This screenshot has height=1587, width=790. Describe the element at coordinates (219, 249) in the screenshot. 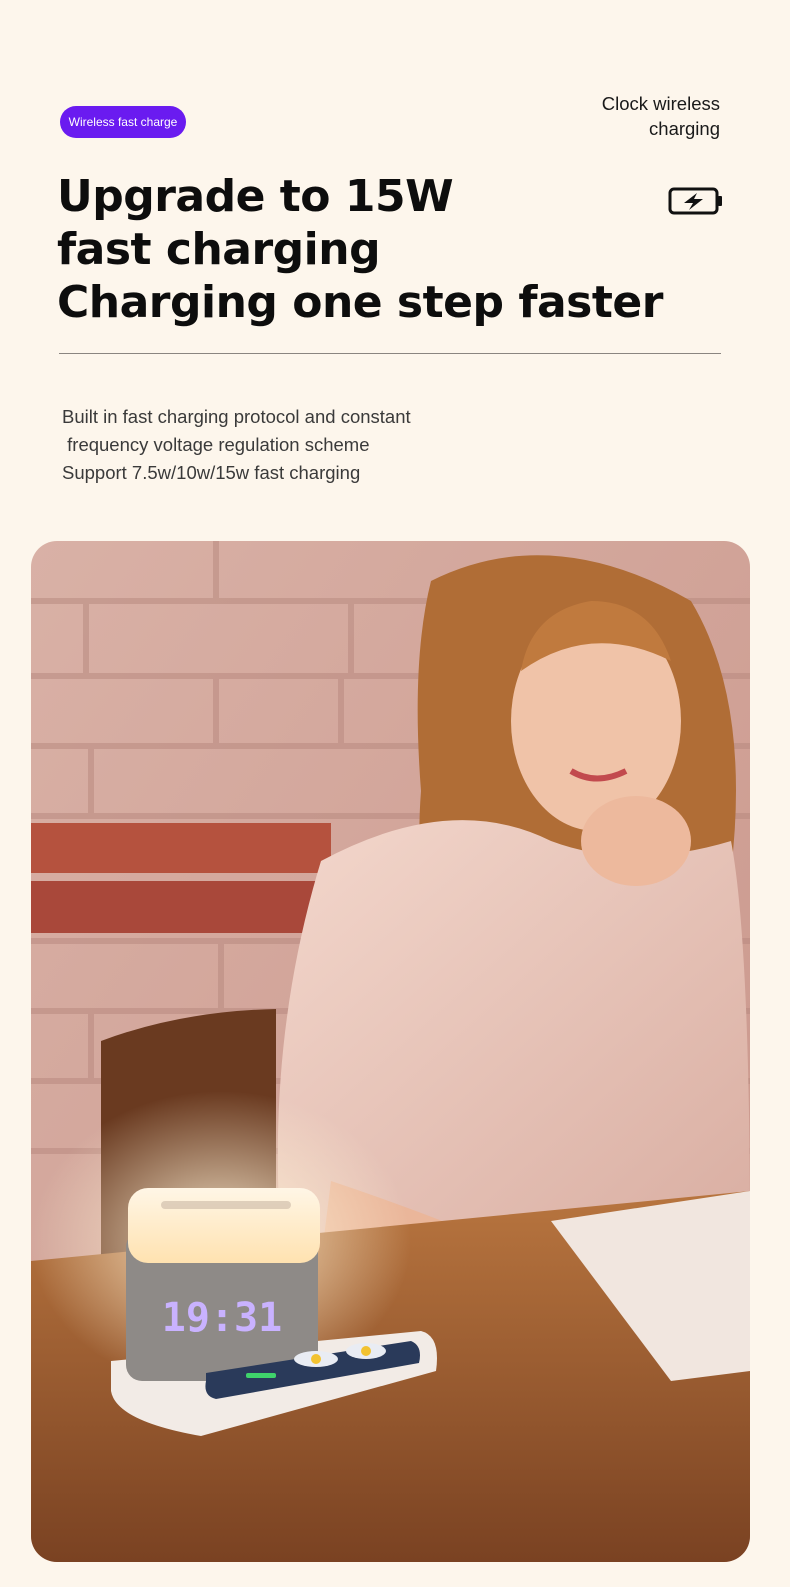

I see `headline-line-2: fast charging` at that location.